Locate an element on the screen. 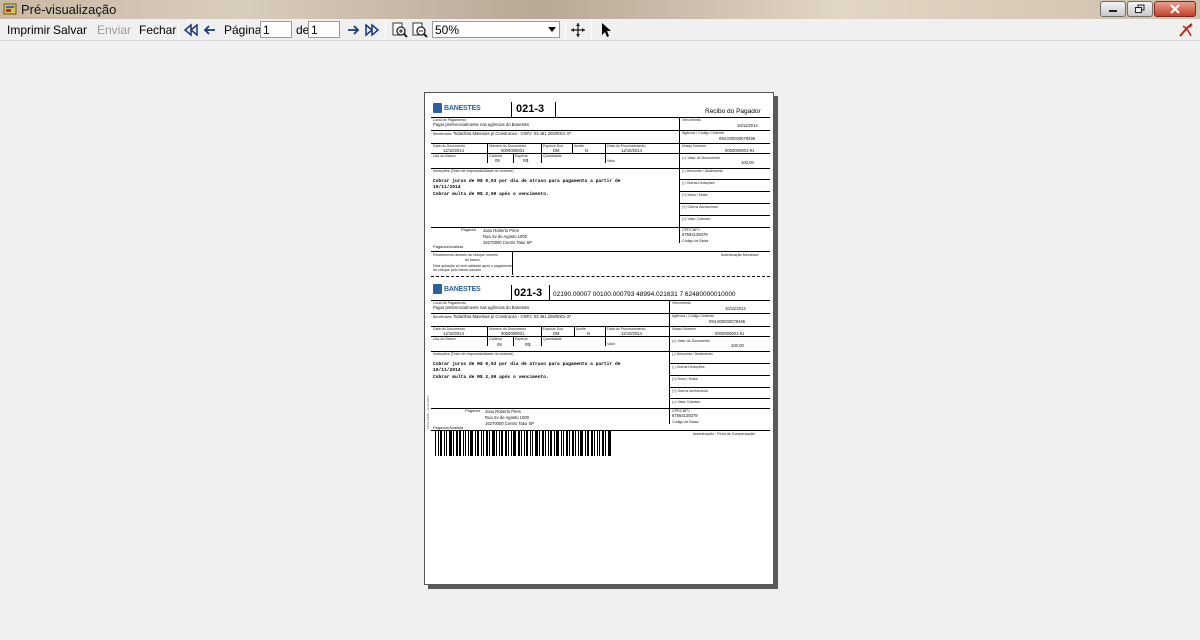  field-label: Pagador is located at coordinates (469, 229).